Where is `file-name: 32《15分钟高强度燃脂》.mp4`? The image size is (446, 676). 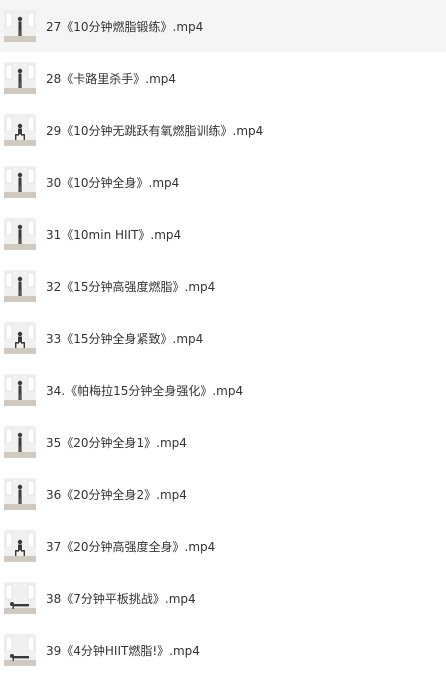 file-name: 32《15分钟高强度燃脂》.mp4 is located at coordinates (131, 287).